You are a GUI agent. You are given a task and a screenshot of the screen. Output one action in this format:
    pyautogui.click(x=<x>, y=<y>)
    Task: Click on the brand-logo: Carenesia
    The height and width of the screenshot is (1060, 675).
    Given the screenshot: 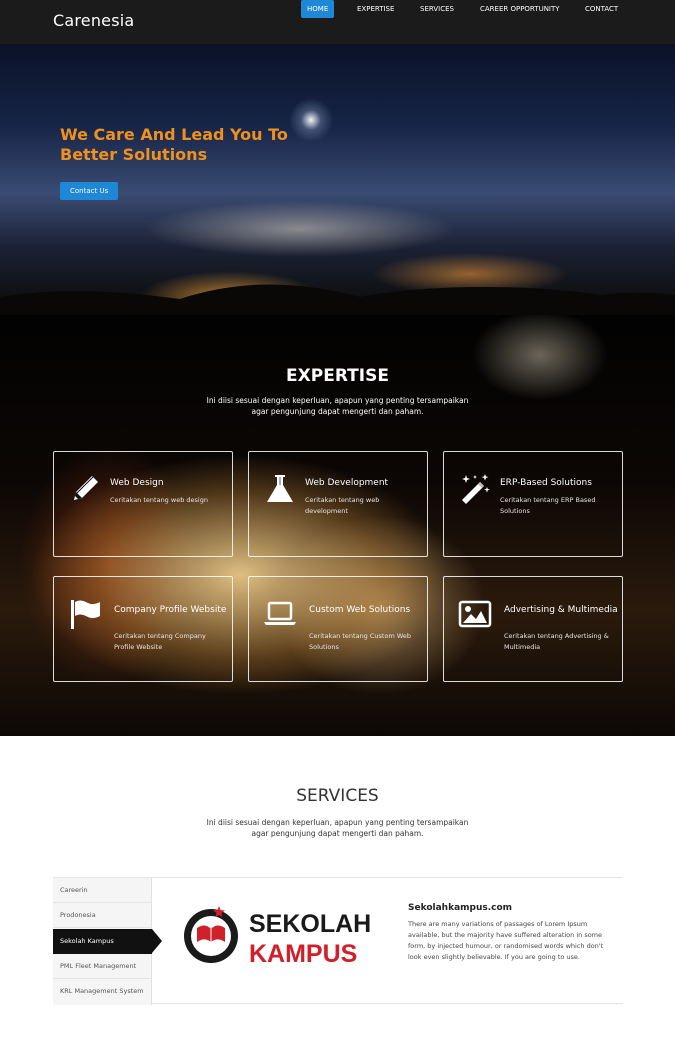 What is the action you would take?
    pyautogui.click(x=93, y=20)
    